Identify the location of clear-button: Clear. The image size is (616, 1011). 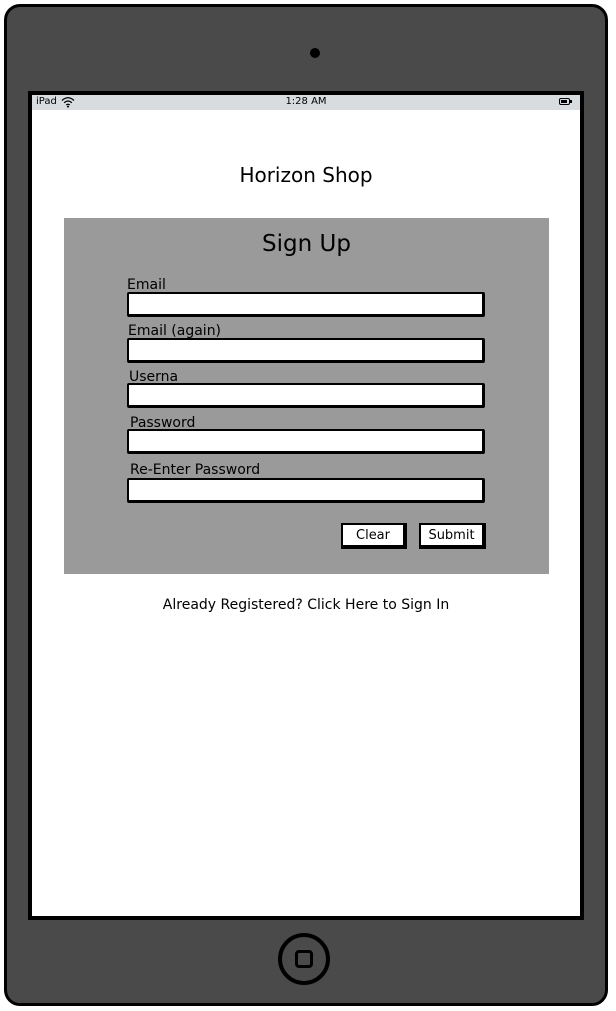
(374, 536).